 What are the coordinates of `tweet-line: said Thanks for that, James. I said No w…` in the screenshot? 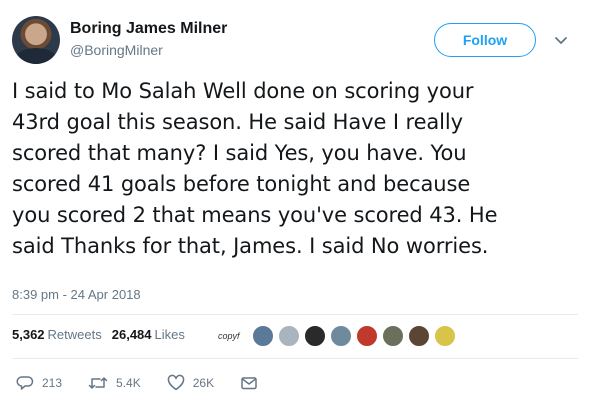 It's located at (250, 246).